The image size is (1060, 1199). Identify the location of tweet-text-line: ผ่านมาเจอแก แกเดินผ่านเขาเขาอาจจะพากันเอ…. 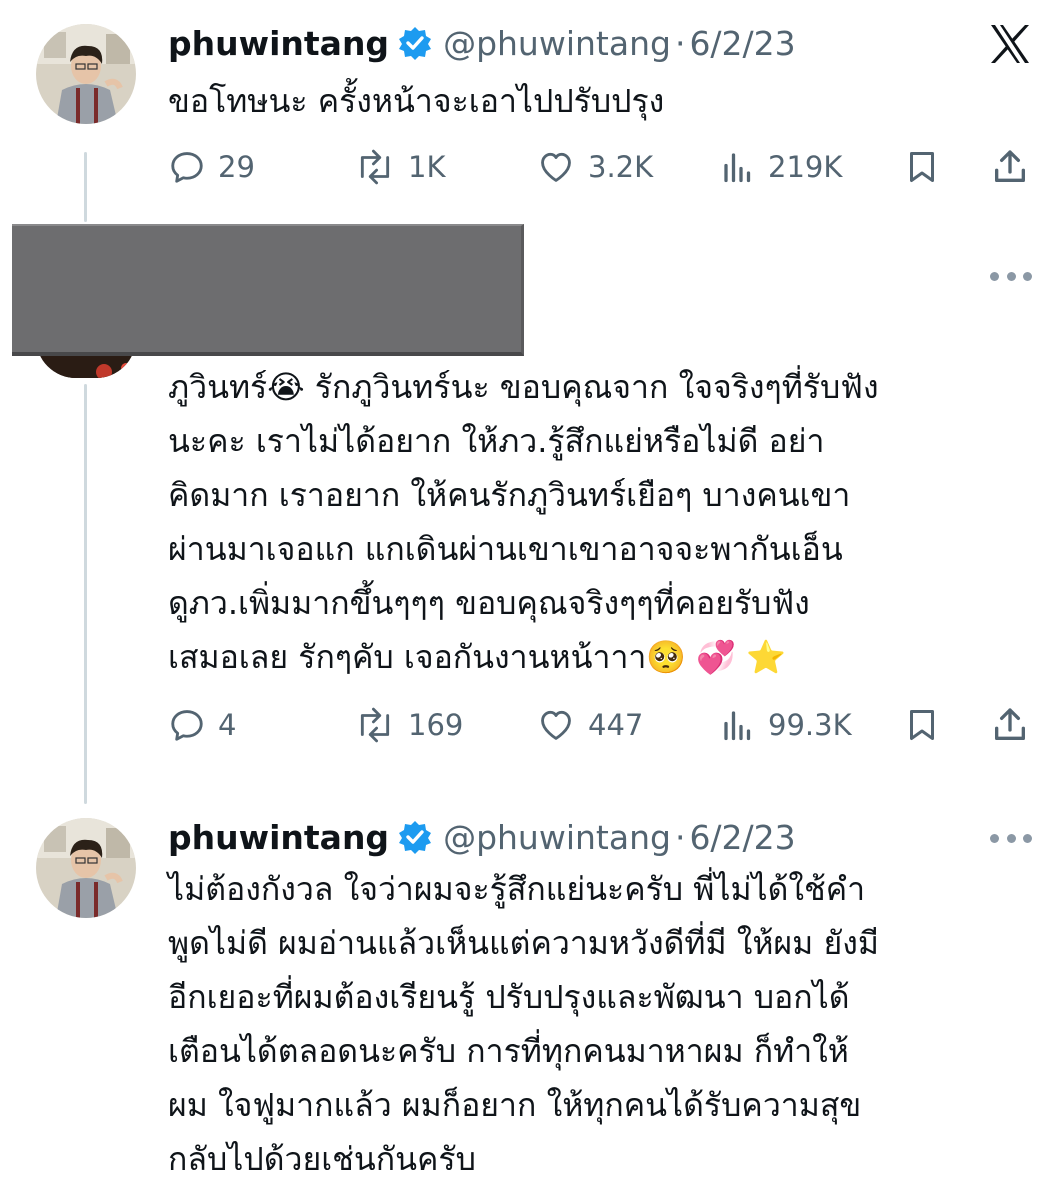
(505, 549).